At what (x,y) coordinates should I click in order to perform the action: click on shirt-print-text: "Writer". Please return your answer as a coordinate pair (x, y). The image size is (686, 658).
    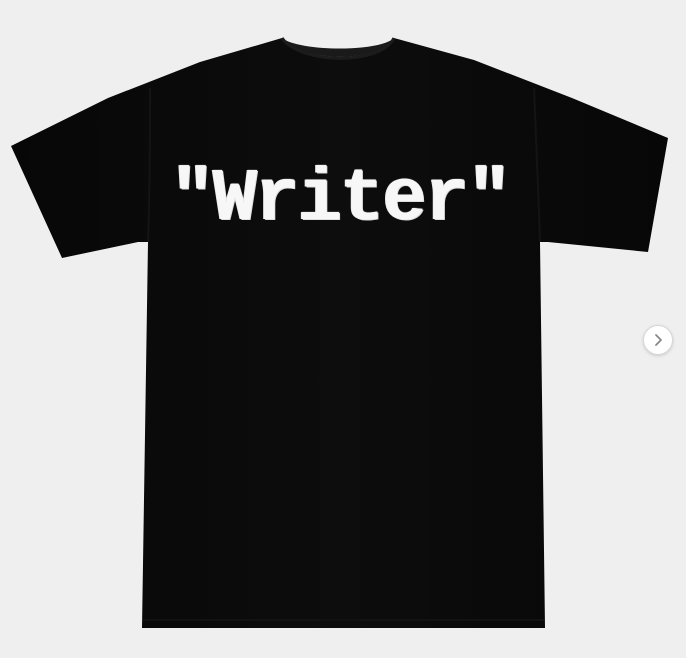
    Looking at the image, I should click on (340, 200).